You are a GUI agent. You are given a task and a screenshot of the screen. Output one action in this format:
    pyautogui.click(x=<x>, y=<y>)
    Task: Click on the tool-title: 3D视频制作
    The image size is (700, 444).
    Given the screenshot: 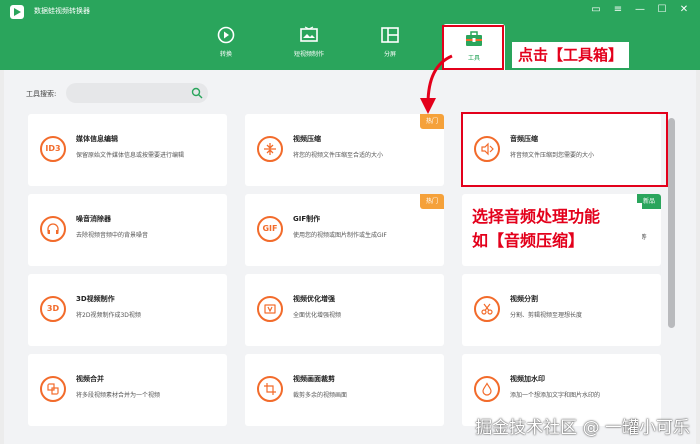 What is the action you would take?
    pyautogui.click(x=95, y=299)
    